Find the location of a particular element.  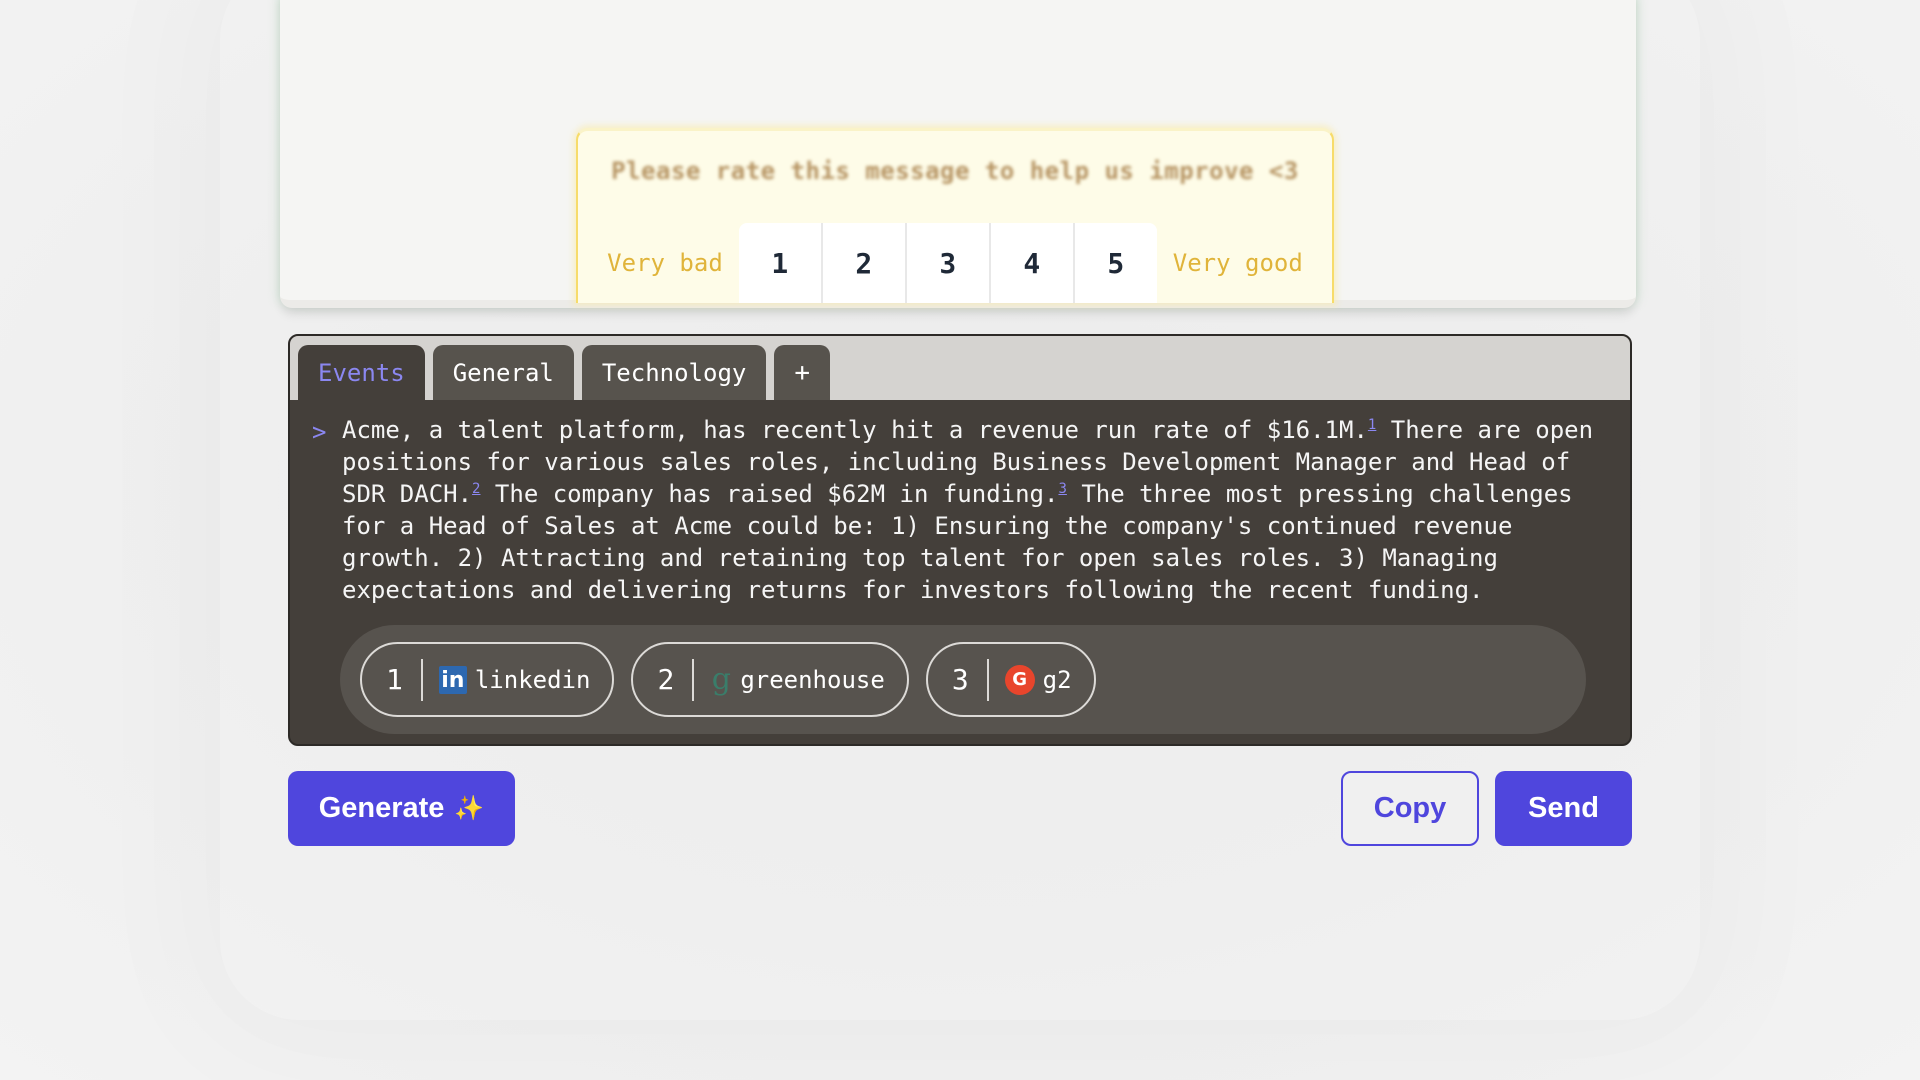

source-number: 2 is located at coordinates (666, 679).